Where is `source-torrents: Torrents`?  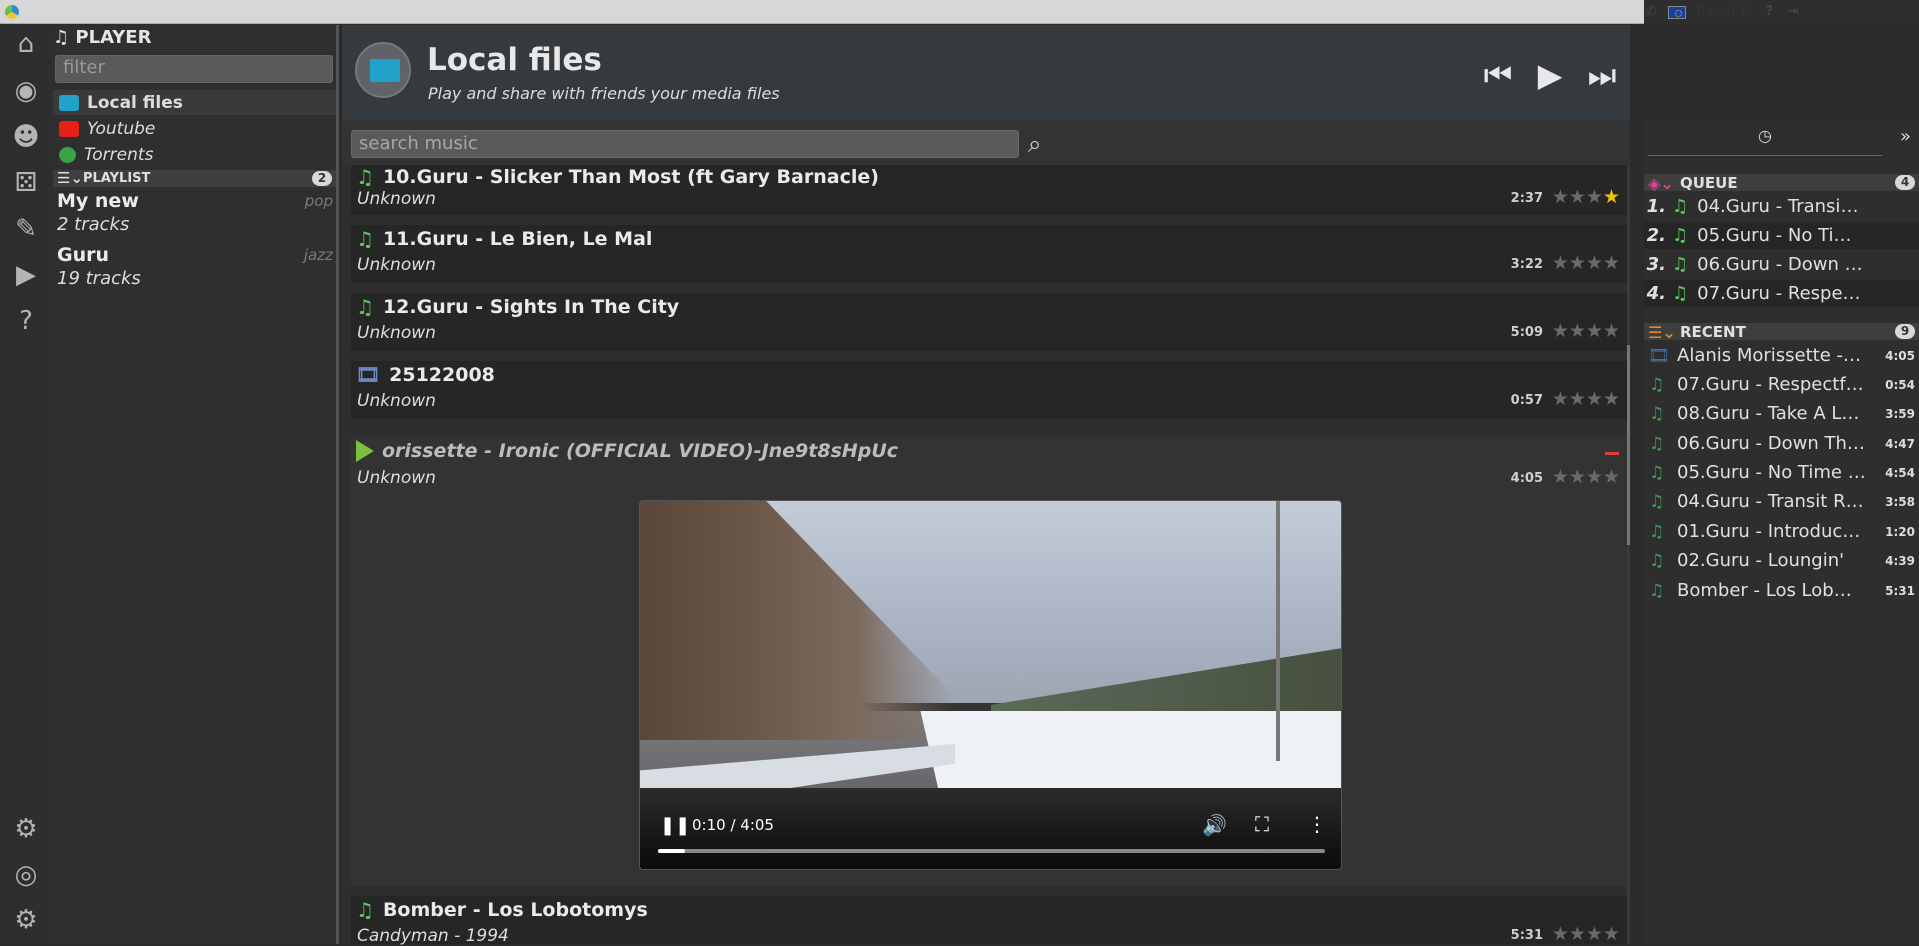
source-torrents: Torrents is located at coordinates (194, 154).